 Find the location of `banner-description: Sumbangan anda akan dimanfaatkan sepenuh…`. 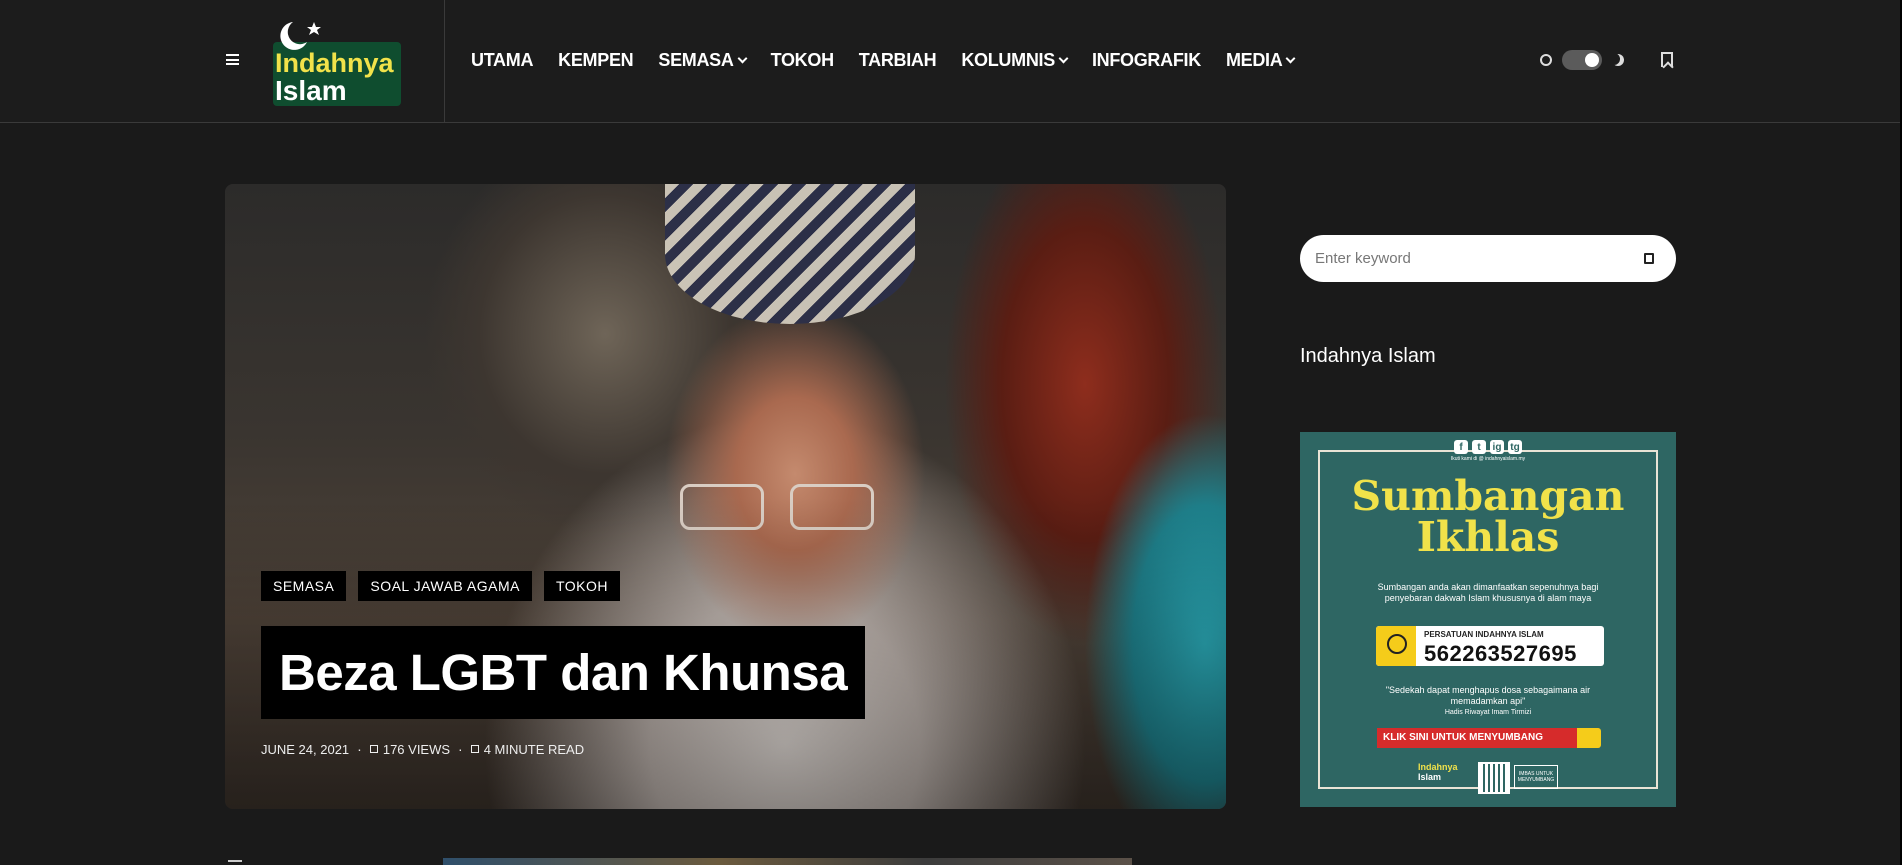

banner-description: Sumbangan anda akan dimanfaatkan sepenuh… is located at coordinates (1488, 592).